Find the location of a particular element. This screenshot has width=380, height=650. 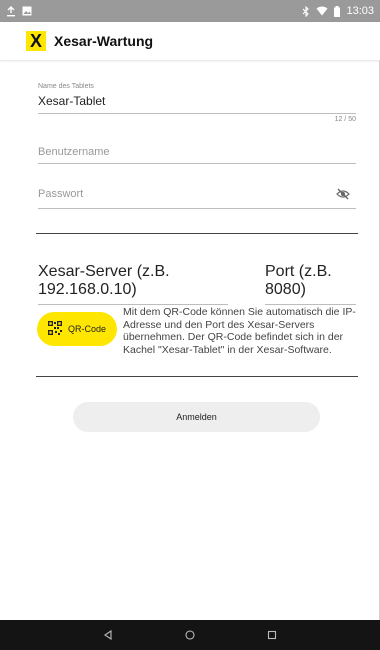

upload-icon is located at coordinates (11, 11).